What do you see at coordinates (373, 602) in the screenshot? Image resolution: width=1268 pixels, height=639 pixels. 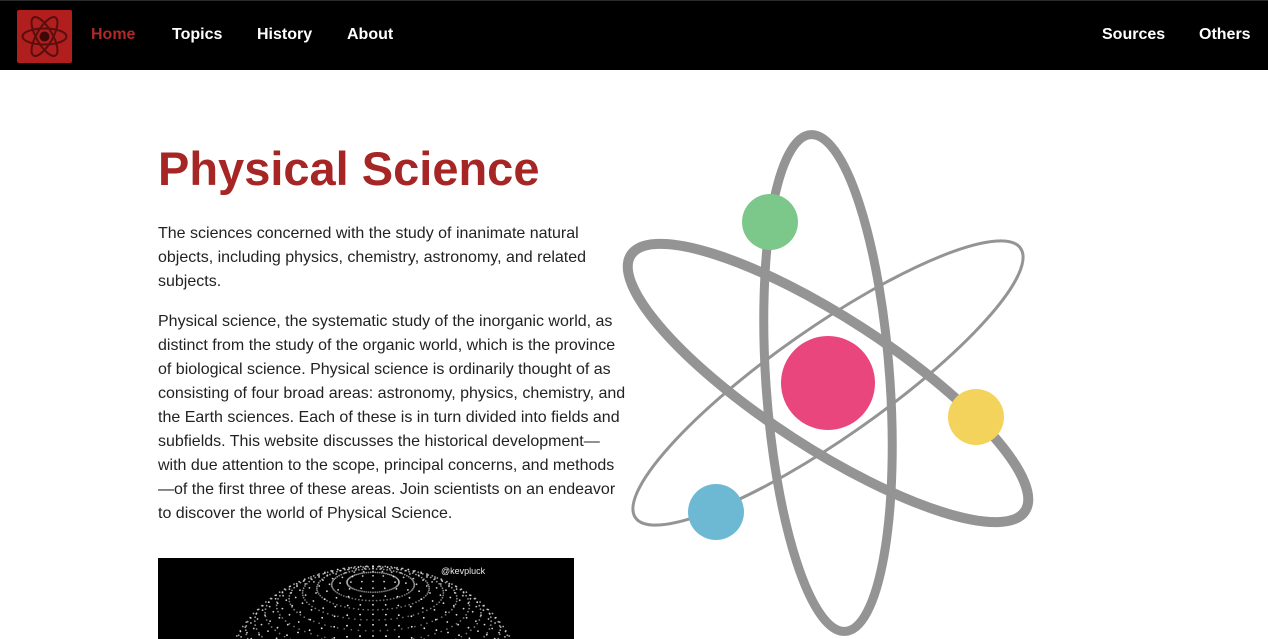 I see `particle-sphere-graphic` at bounding box center [373, 602].